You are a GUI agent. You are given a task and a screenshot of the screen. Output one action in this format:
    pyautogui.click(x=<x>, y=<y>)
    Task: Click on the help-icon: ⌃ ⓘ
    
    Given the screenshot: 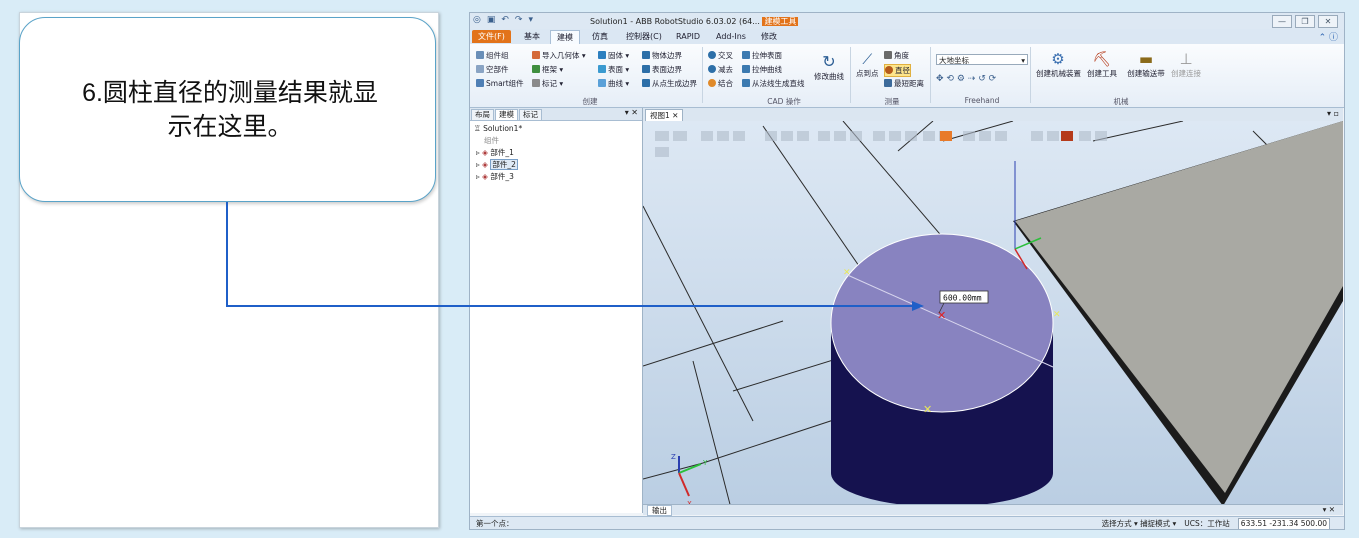 What is the action you would take?
    pyautogui.click(x=1328, y=36)
    